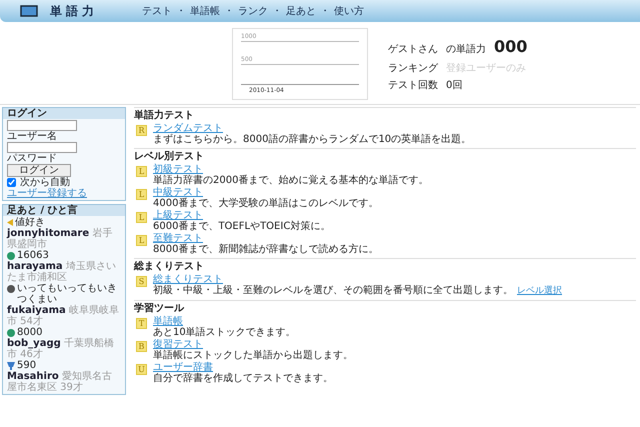  I want to click on test-link: 上級テスト, so click(178, 215).